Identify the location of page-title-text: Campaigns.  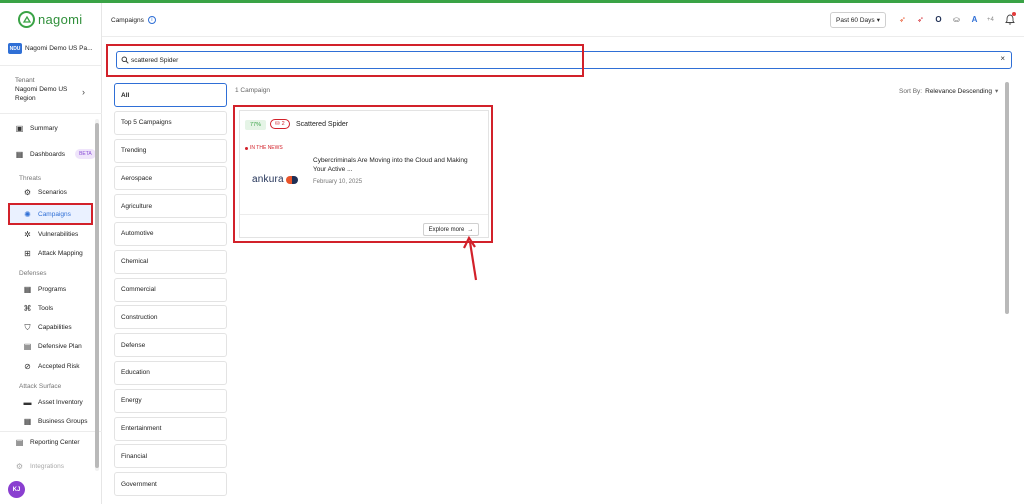
(127, 20).